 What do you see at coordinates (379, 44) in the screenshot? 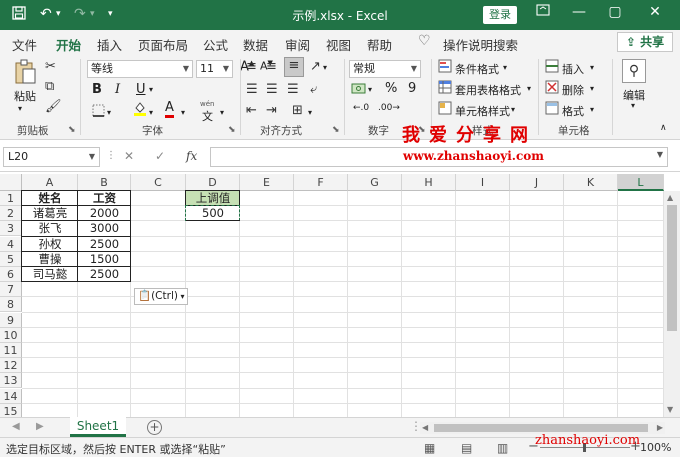
I see `tab-help: 帮助` at bounding box center [379, 44].